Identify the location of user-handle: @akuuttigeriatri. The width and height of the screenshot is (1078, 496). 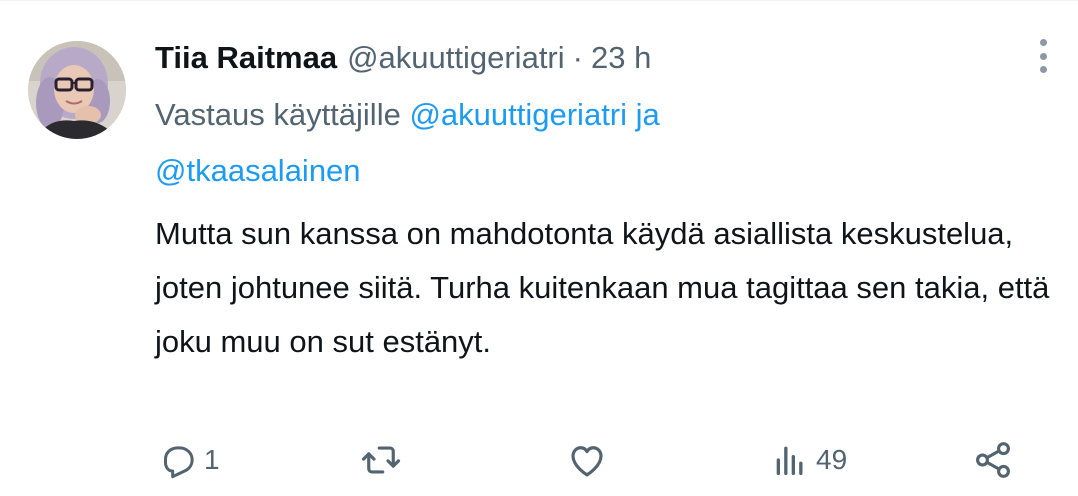
(456, 58).